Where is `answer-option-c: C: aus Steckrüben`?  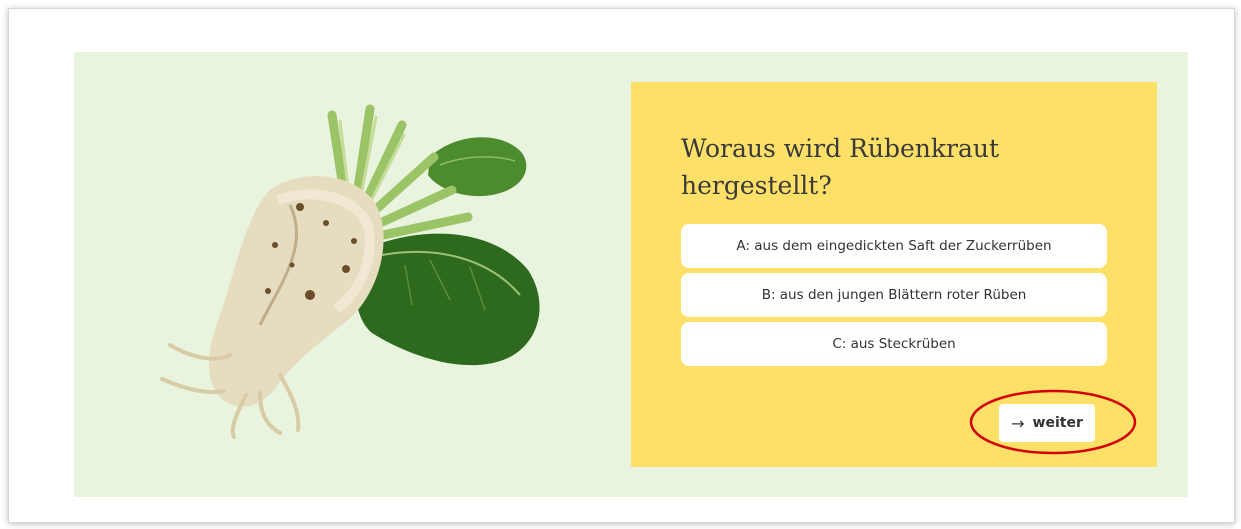 answer-option-c: C: aus Steckrüben is located at coordinates (894, 344).